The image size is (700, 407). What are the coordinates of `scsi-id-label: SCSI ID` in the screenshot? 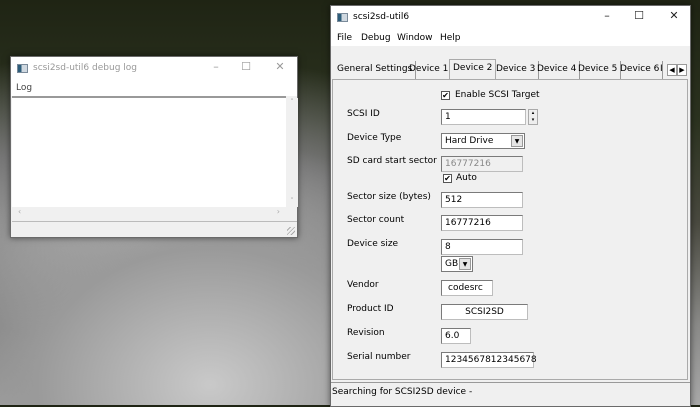 It's located at (363, 114).